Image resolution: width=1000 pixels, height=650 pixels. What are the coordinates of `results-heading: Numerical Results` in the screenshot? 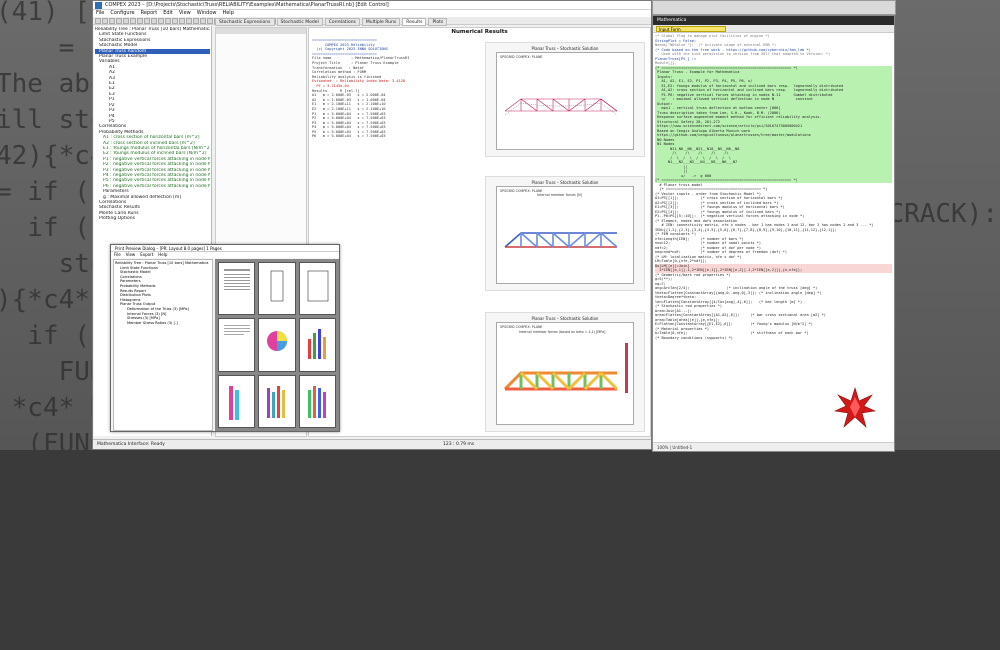 It's located at (479, 32).